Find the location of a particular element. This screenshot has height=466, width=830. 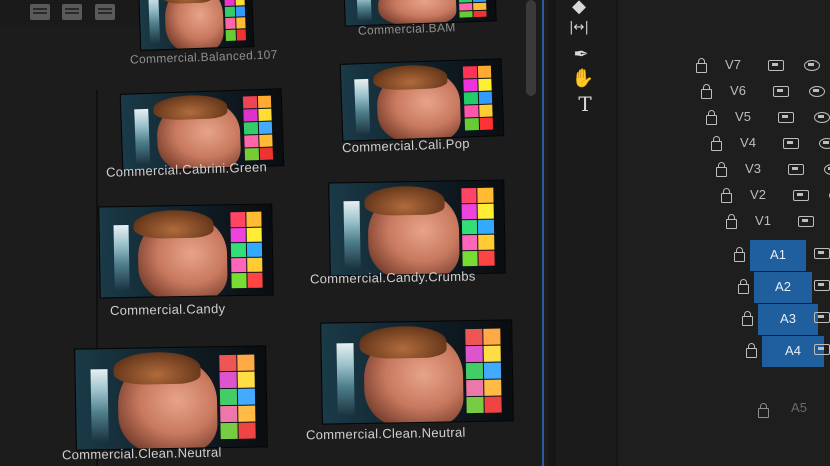

subject-face is located at coordinates (194, 25).